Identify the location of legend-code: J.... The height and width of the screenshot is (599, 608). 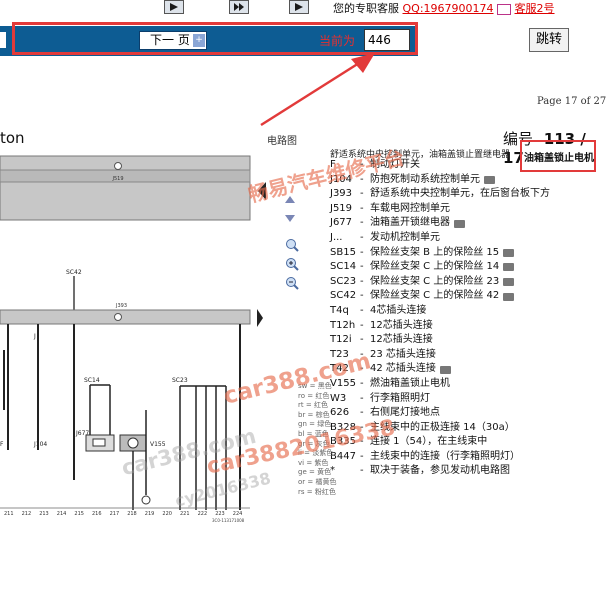
(336, 237).